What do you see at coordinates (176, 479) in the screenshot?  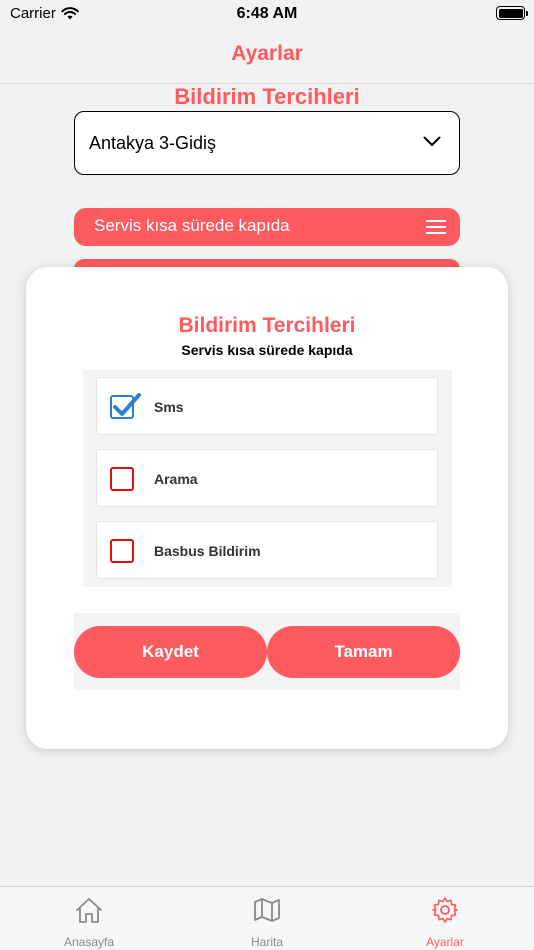 I see `option-label: Arama` at bounding box center [176, 479].